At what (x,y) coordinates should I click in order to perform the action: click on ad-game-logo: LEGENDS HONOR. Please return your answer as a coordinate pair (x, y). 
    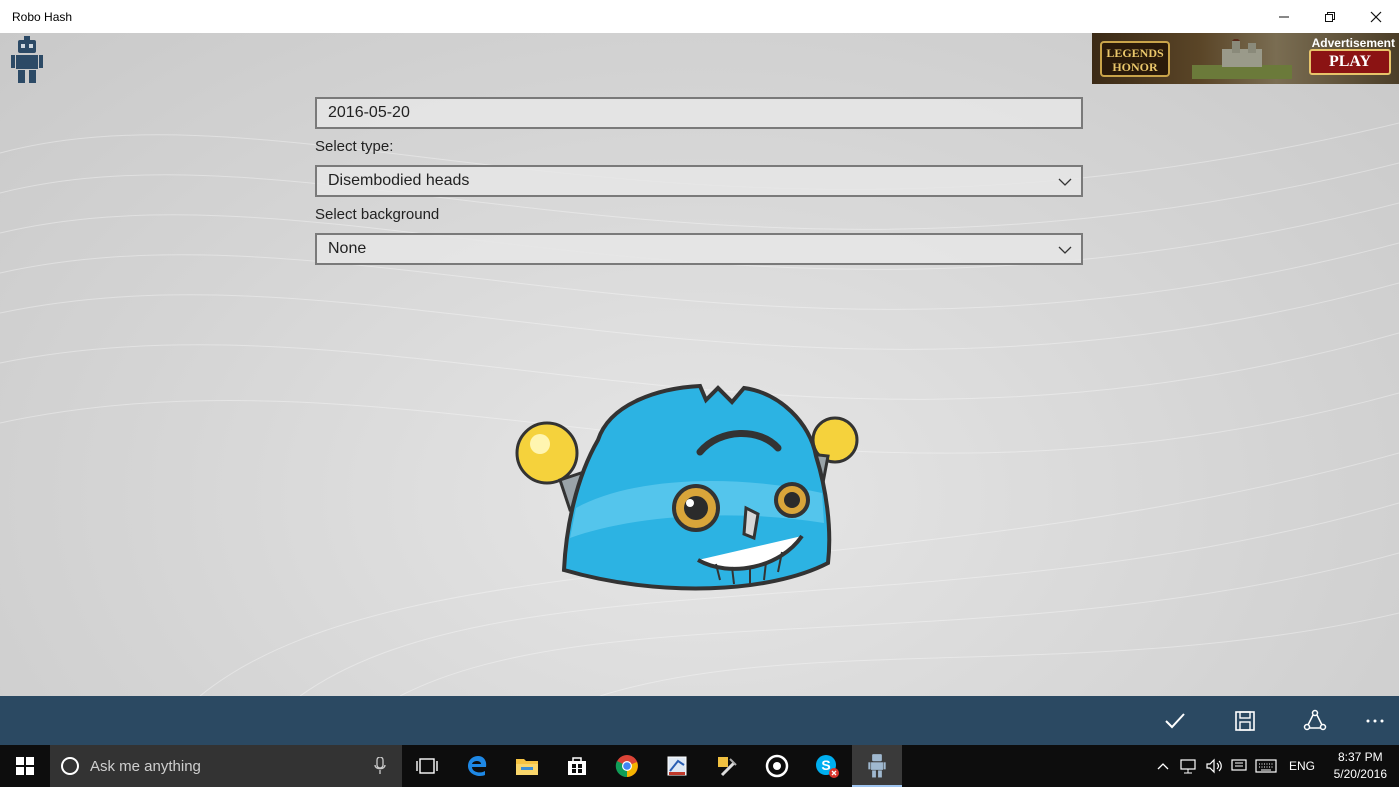
    Looking at the image, I should click on (1135, 59).